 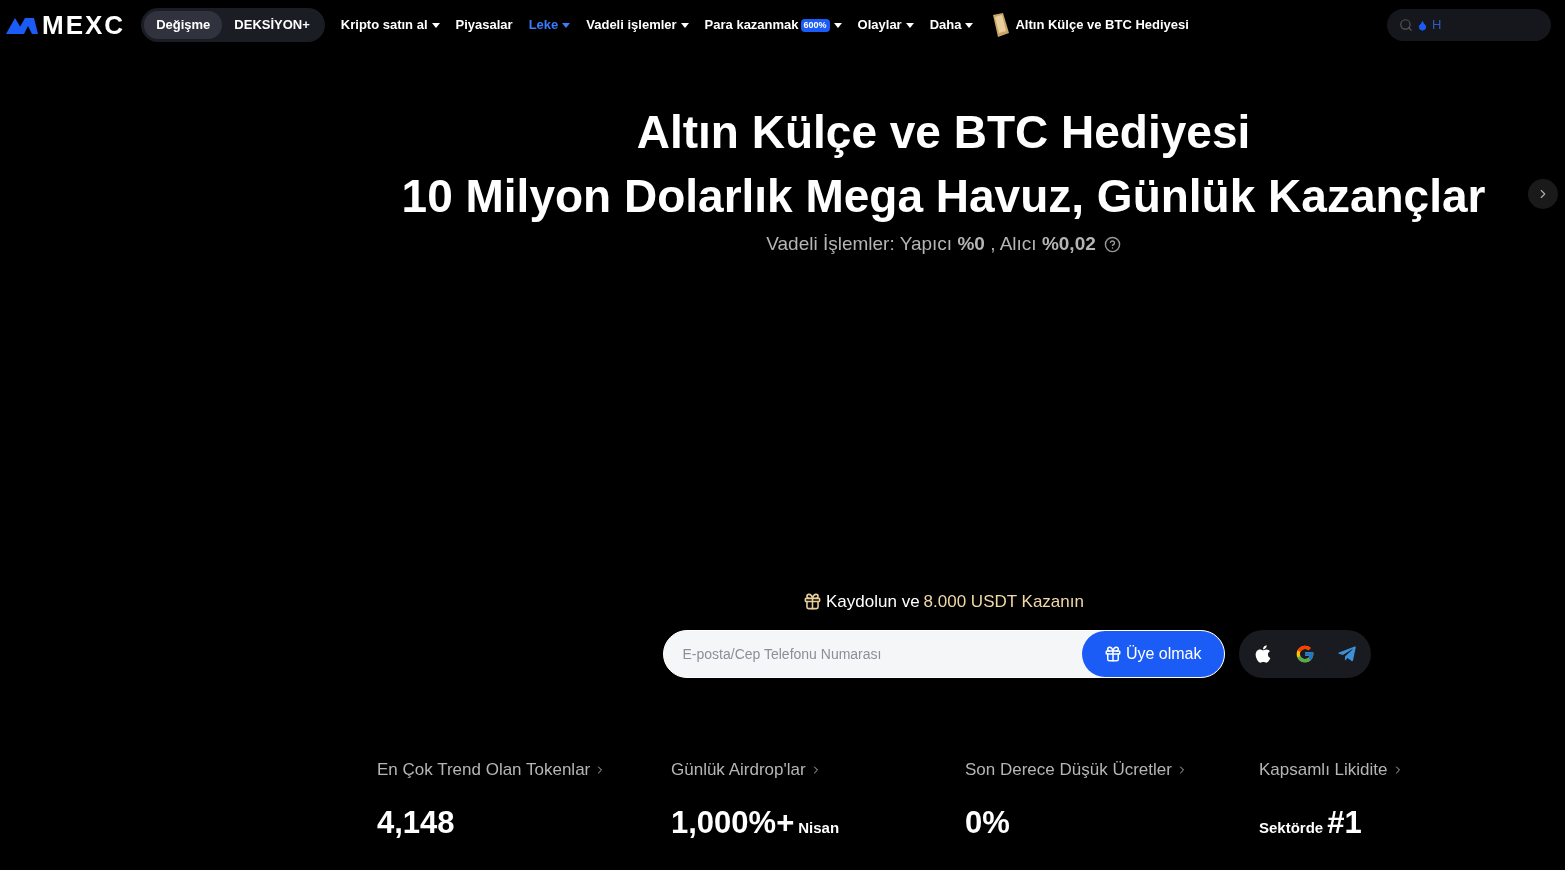 I want to click on mode-tab: Değişme, so click(x=183, y=25).